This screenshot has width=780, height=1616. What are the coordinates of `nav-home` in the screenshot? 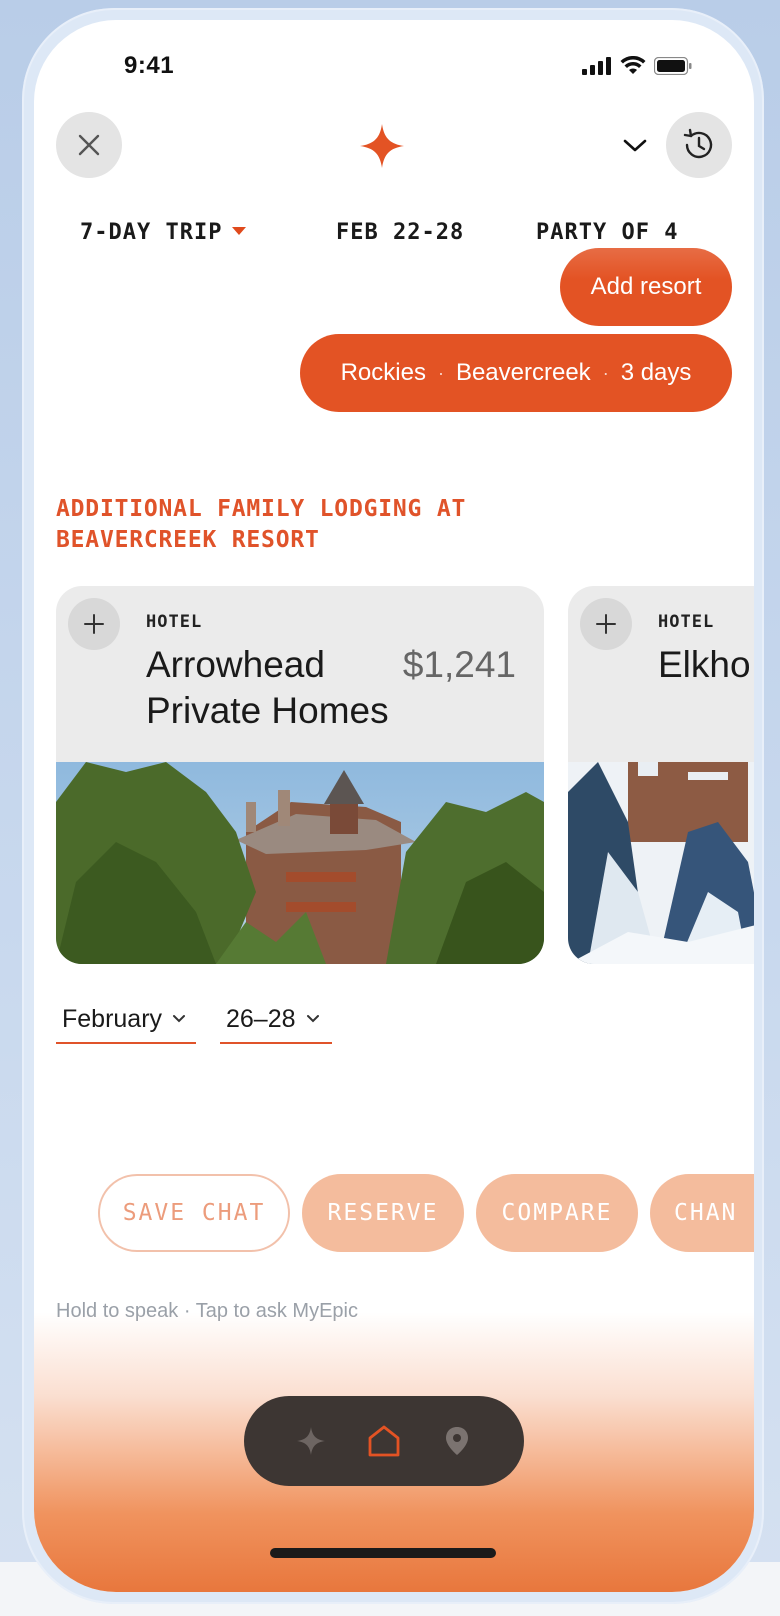 It's located at (384, 1441).